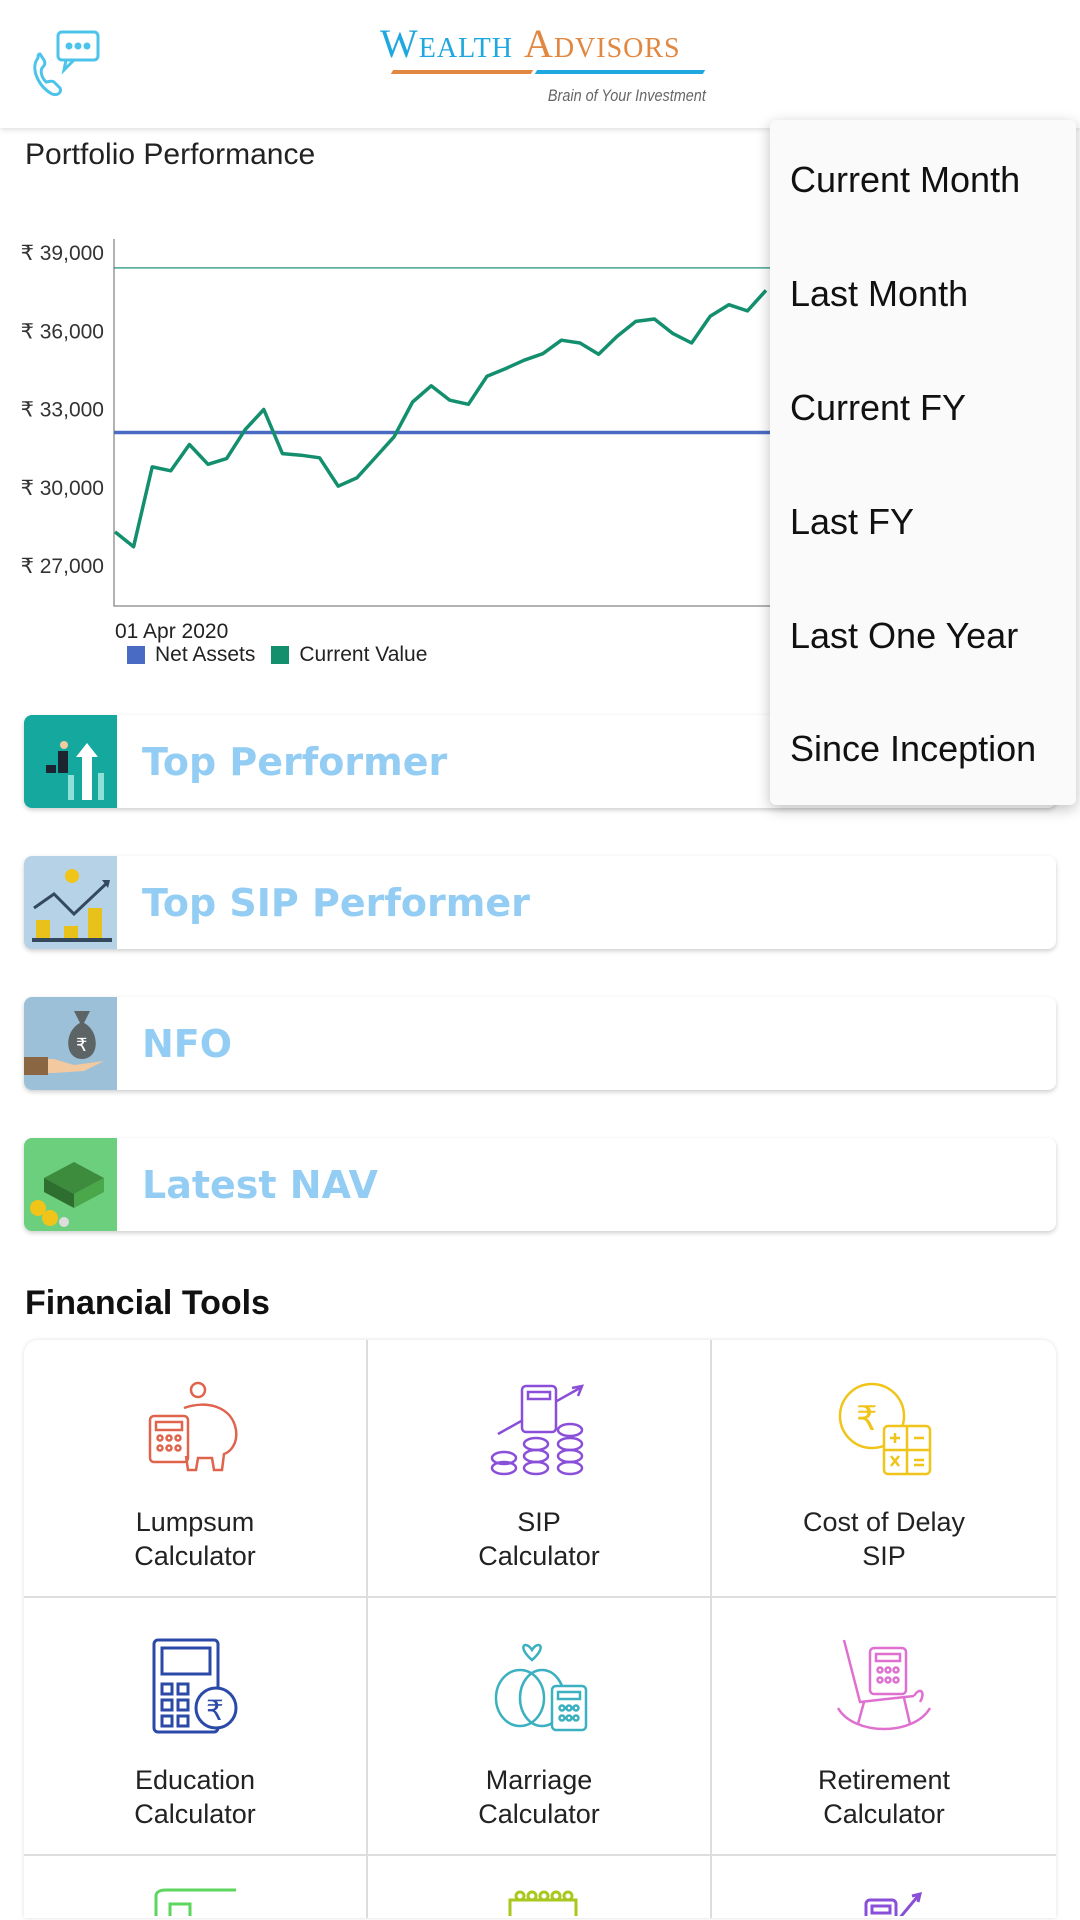 Image resolution: width=1080 pixels, height=1920 pixels. I want to click on menu-item-last-fy: Last FY, so click(852, 522).